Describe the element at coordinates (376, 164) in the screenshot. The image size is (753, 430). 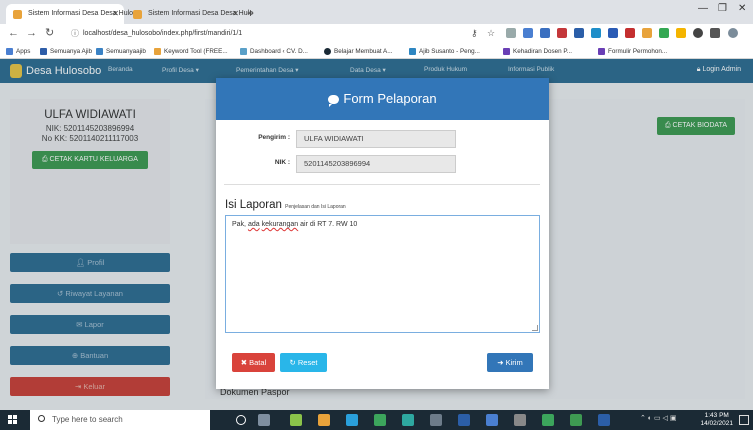
I see `nik-field: 5201145203896994` at that location.